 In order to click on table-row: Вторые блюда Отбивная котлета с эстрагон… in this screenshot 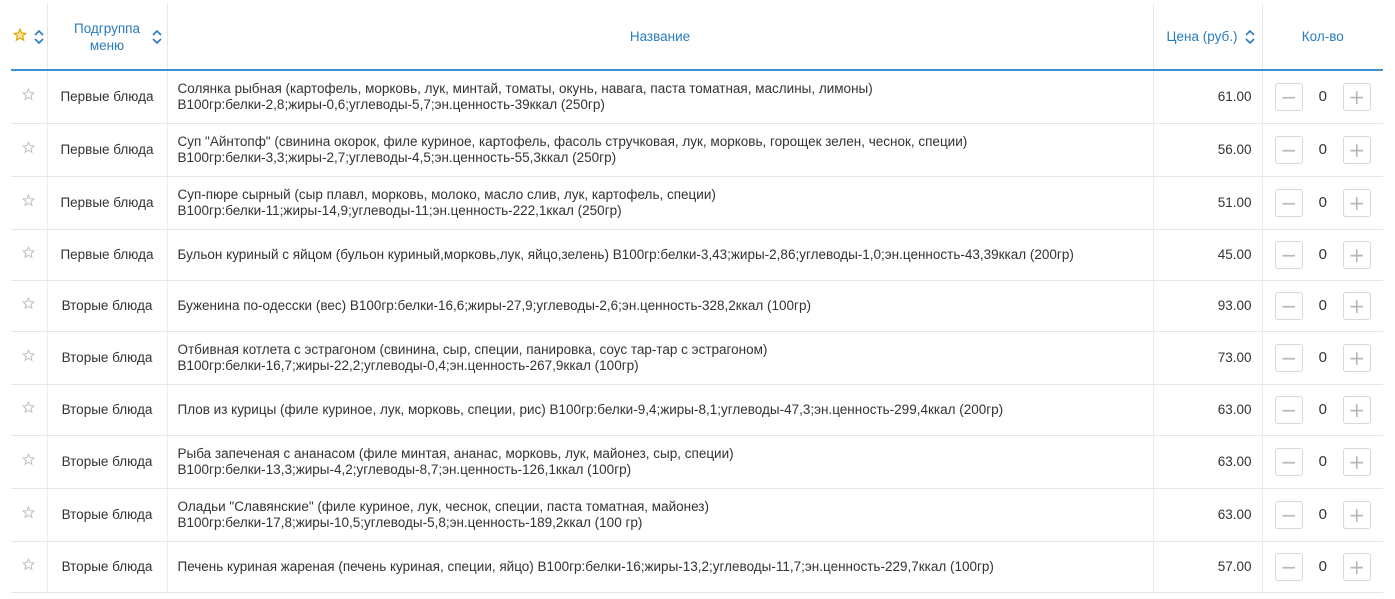, I will do `click(697, 358)`.